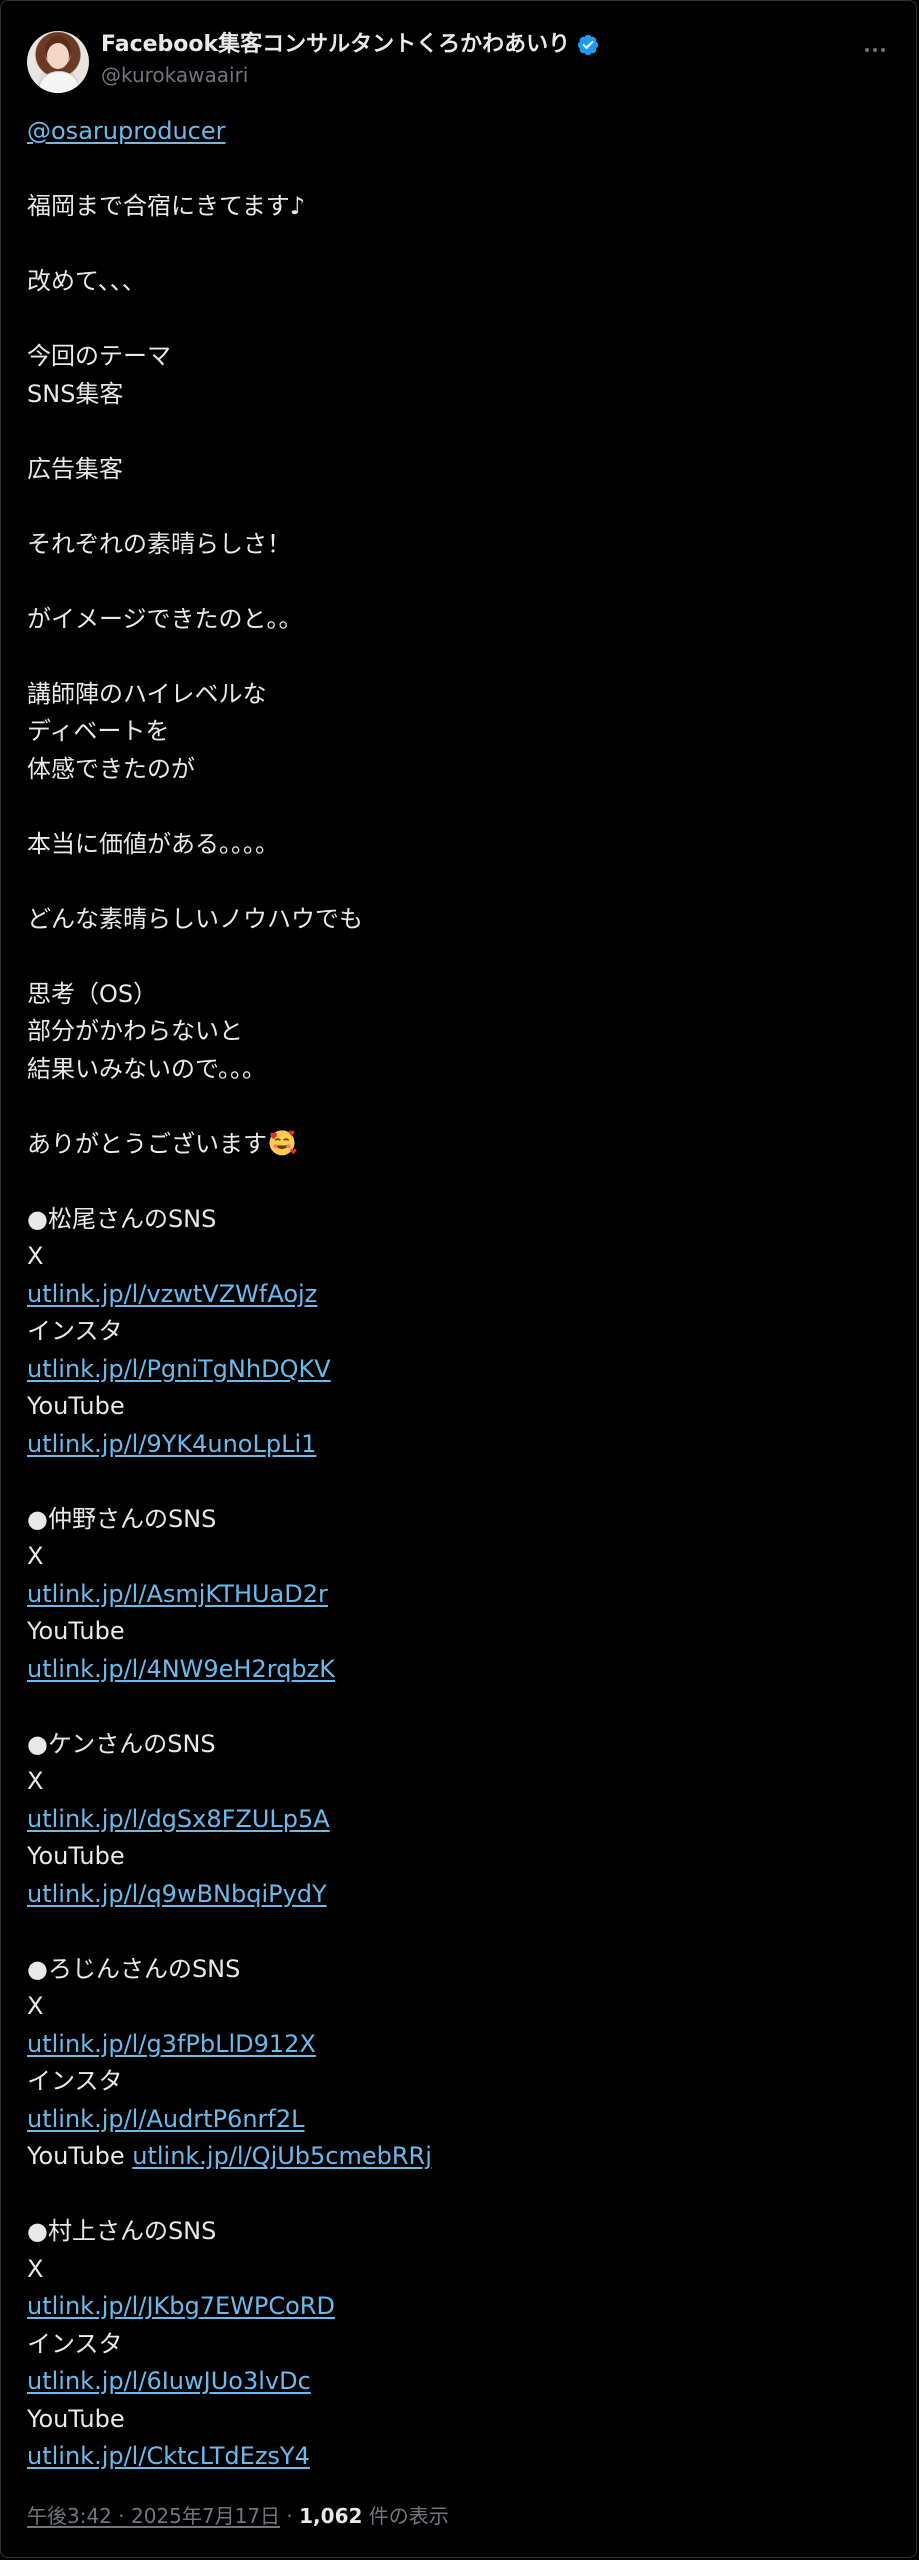 This screenshot has width=919, height=2560. What do you see at coordinates (171, 1444) in the screenshot?
I see `sns-link: utlink.jp/l/9YK4unoLpLi1` at bounding box center [171, 1444].